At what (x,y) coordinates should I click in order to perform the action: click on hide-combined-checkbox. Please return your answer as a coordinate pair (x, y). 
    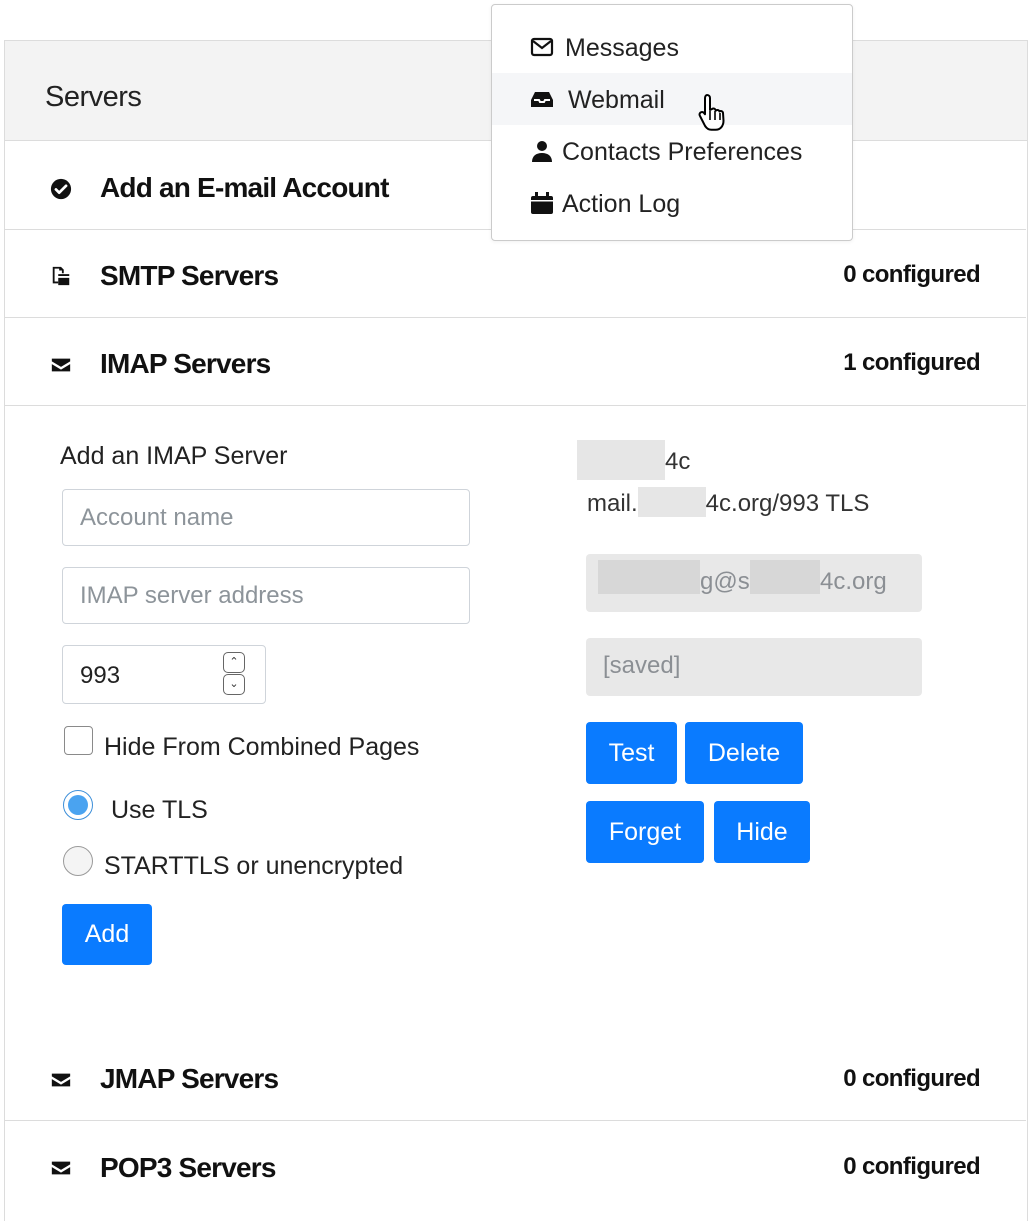
    Looking at the image, I should click on (78, 740).